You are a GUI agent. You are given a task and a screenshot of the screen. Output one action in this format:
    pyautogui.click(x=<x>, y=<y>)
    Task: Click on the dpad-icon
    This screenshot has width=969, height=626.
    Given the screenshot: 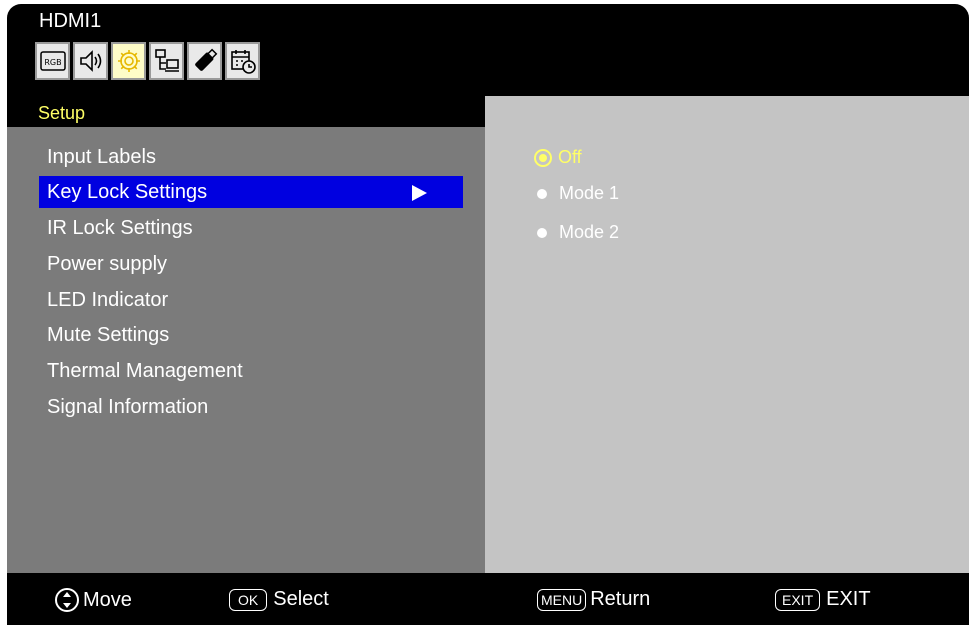 What is the action you would take?
    pyautogui.click(x=67, y=600)
    